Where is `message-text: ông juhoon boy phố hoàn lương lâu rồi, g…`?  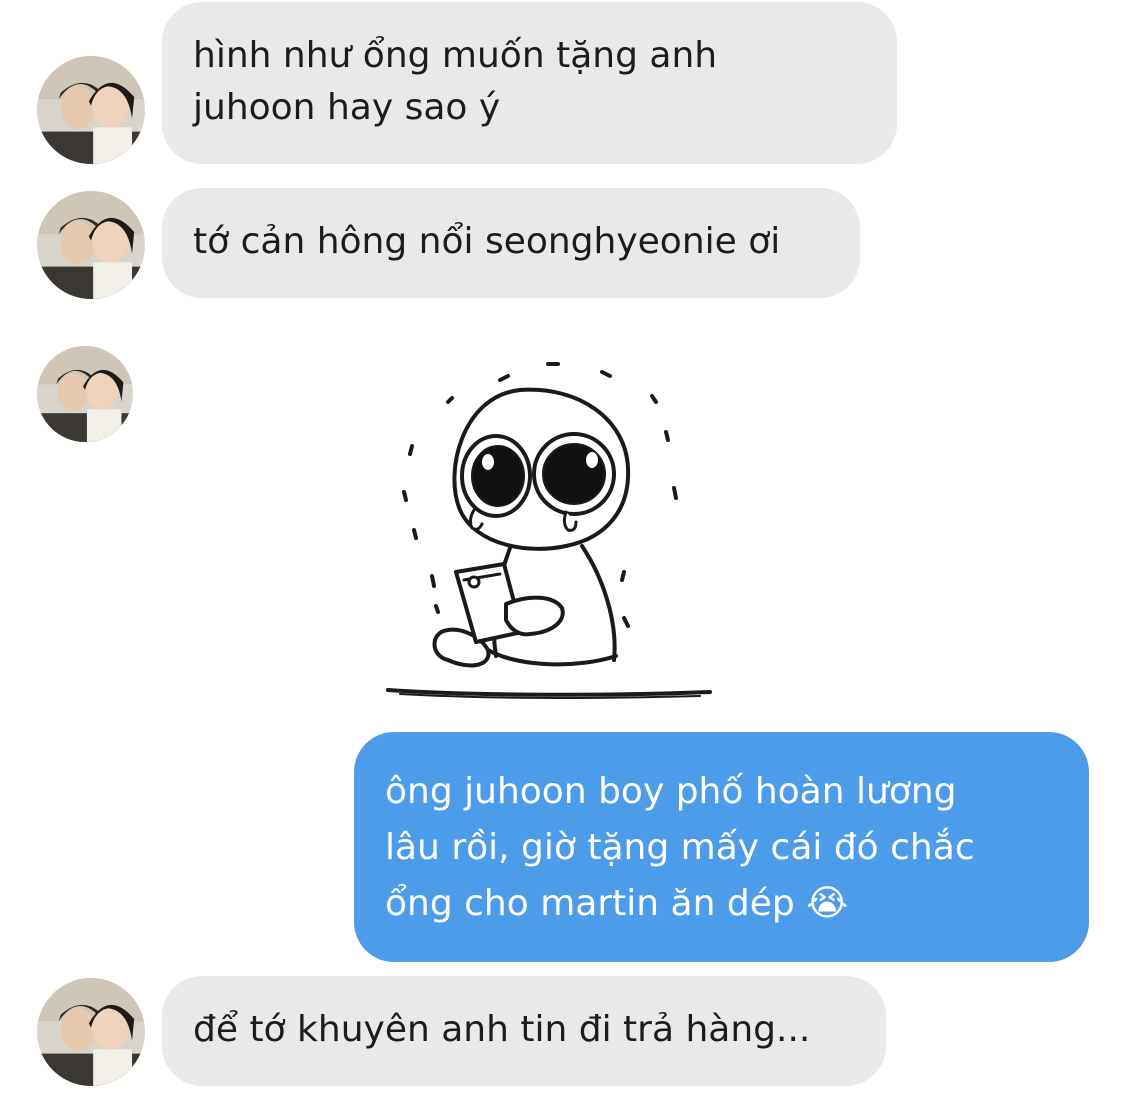
message-text: ông juhoon boy phố hoàn lương lâu rồi, g… is located at coordinates (680, 847).